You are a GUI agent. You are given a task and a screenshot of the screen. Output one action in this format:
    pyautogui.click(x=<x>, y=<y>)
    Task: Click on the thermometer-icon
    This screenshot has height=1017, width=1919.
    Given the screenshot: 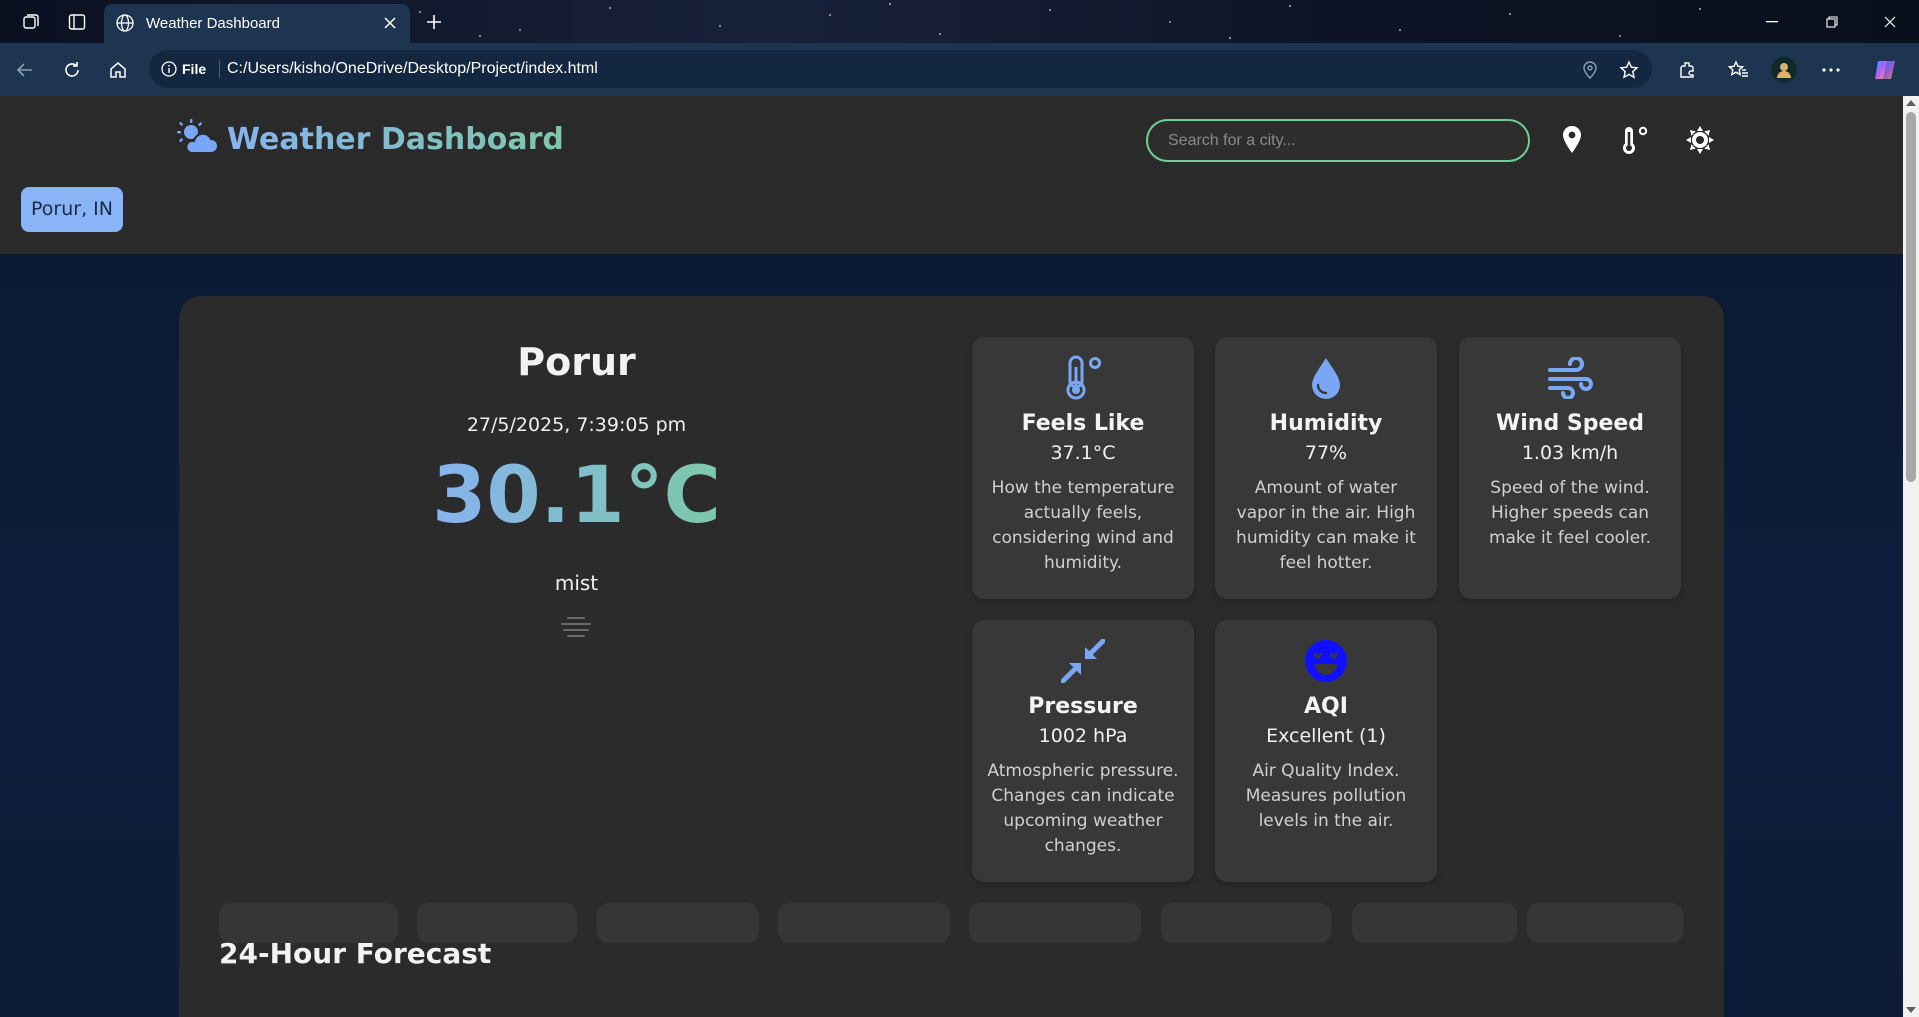 What is the action you would take?
    pyautogui.click(x=1083, y=378)
    